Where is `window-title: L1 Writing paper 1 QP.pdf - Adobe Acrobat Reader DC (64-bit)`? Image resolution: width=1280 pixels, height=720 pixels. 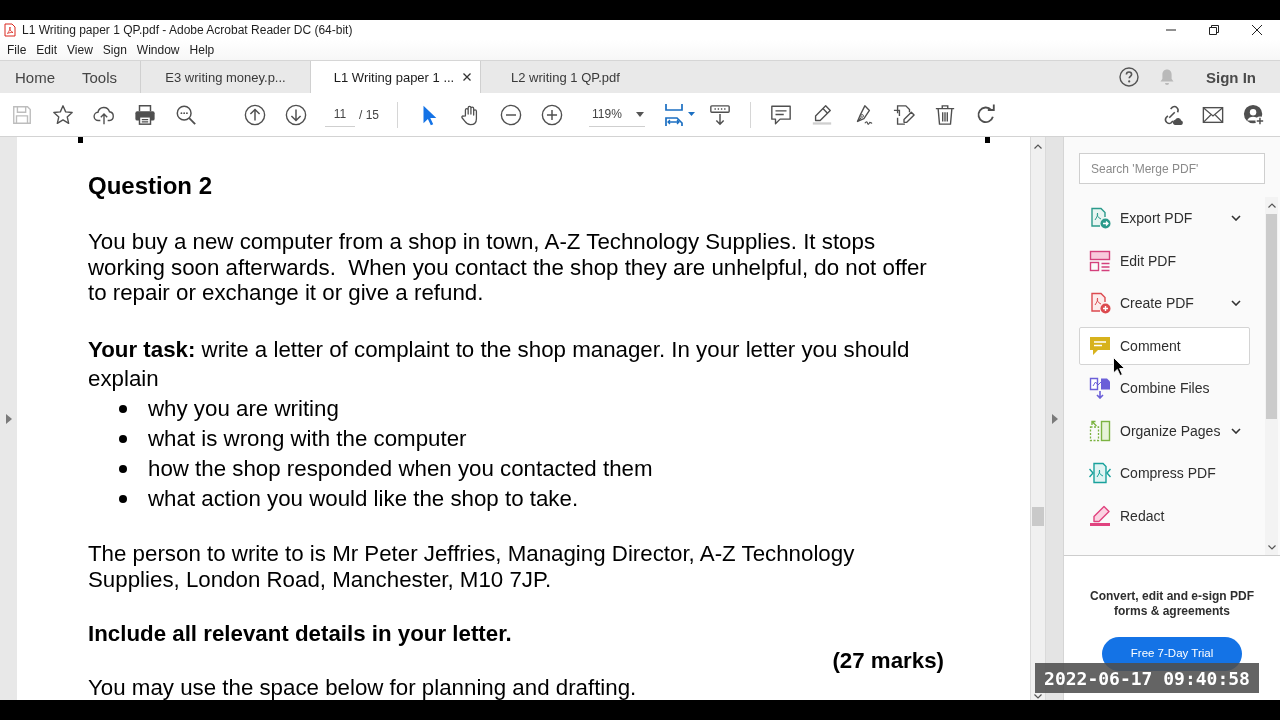 window-title: L1 Writing paper 1 QP.pdf - Adobe Acrobat Reader DC (64-bit) is located at coordinates (187, 30).